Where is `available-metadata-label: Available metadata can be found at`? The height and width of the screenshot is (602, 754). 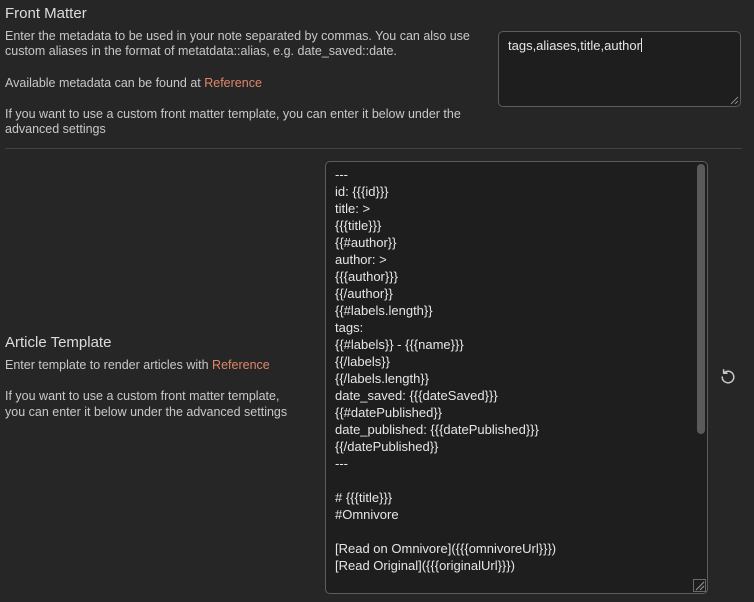
available-metadata-label: Available metadata can be found at is located at coordinates (105, 83).